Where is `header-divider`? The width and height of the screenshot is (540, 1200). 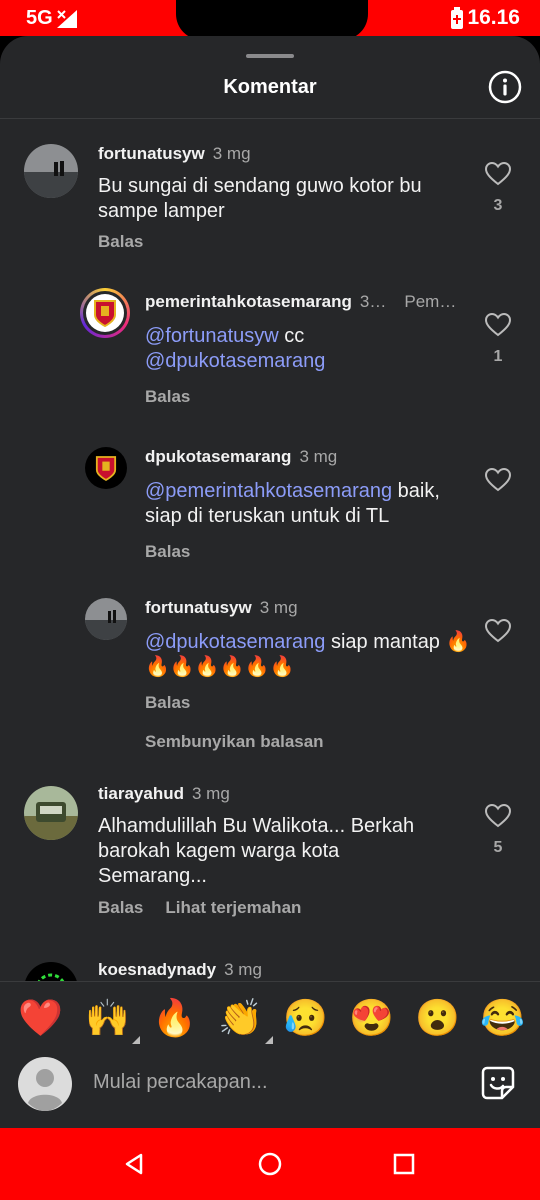
header-divider is located at coordinates (270, 118).